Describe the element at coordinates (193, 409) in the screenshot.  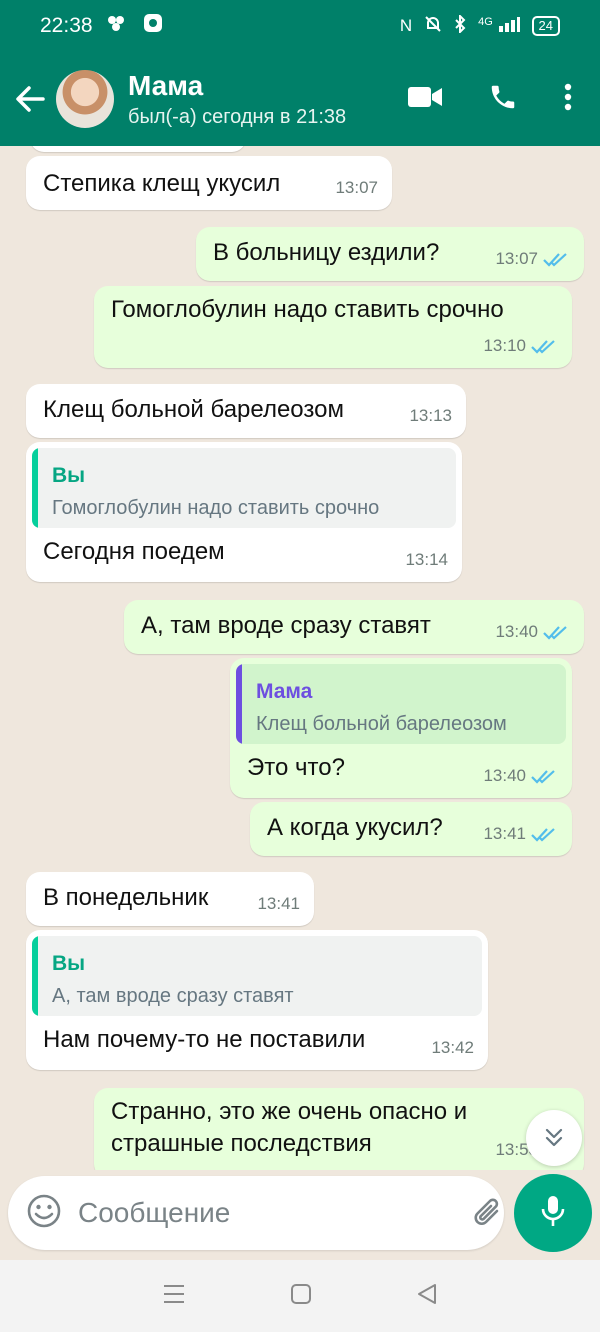
I see `message-text: Клещ больной барелеозом` at that location.